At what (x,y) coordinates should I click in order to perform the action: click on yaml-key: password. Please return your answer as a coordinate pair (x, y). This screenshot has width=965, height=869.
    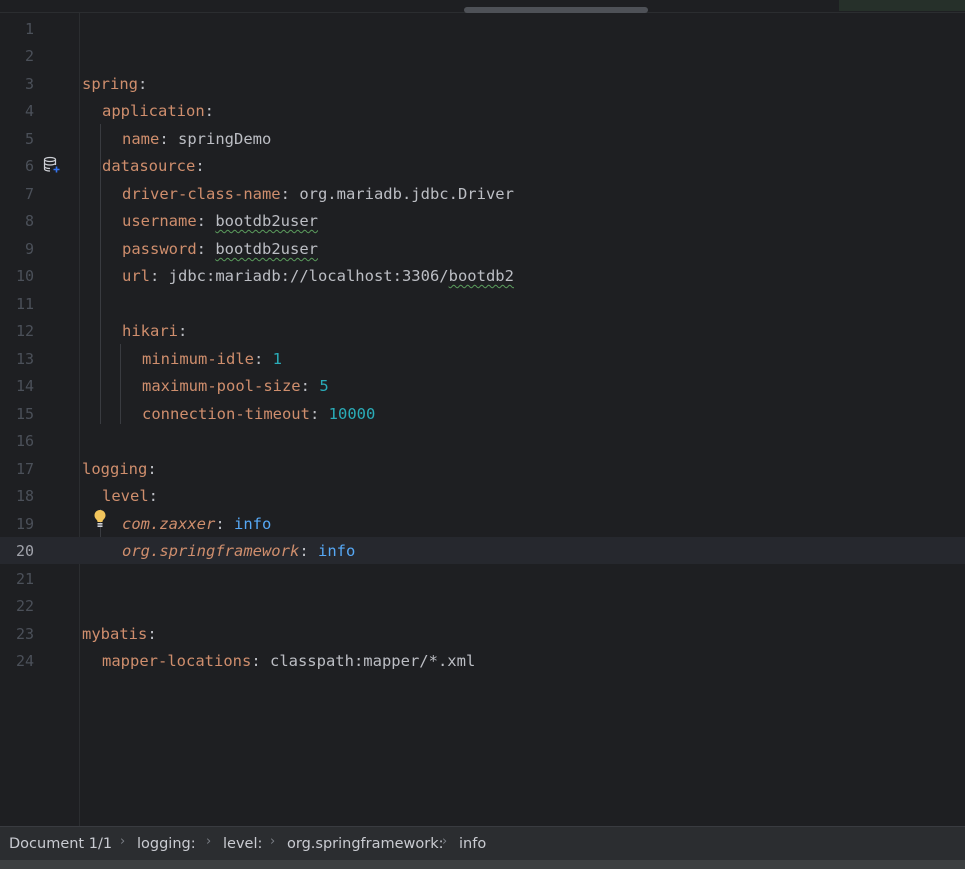
    Looking at the image, I should click on (159, 249).